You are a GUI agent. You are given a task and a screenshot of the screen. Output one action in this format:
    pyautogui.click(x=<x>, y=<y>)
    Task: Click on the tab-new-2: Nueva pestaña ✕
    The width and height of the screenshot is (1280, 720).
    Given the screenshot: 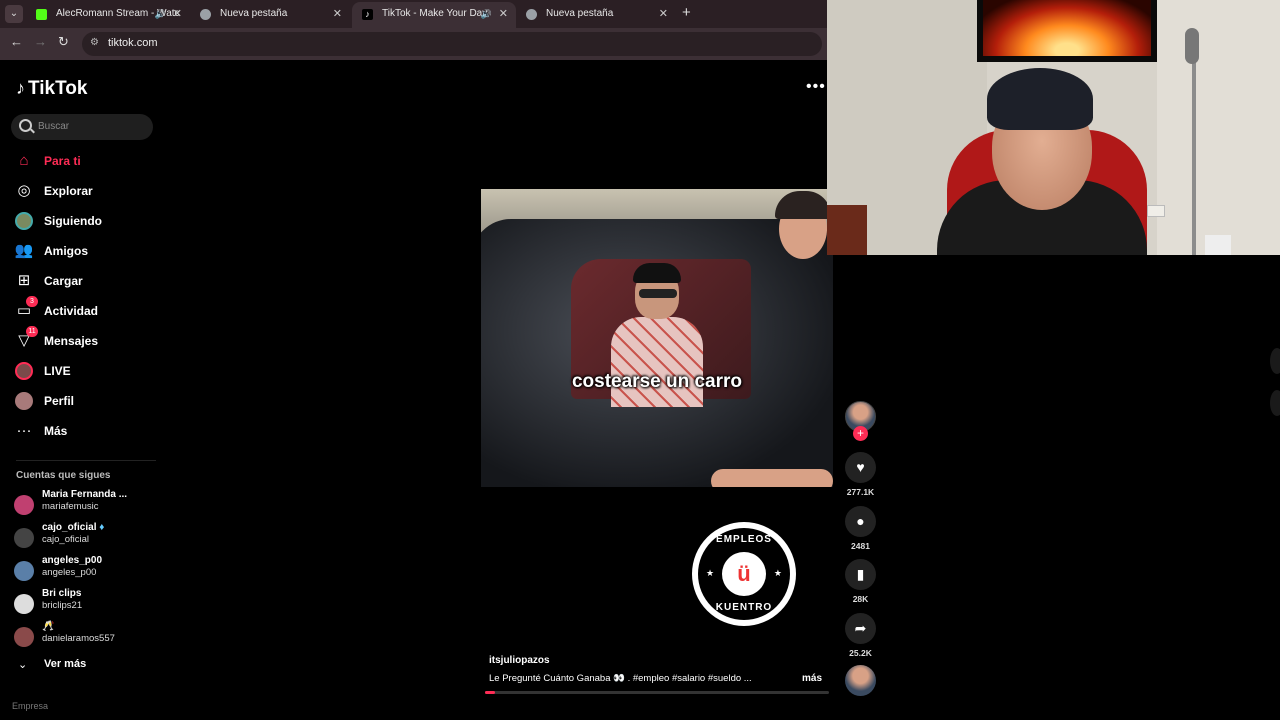 What is the action you would take?
    pyautogui.click(x=596, y=15)
    